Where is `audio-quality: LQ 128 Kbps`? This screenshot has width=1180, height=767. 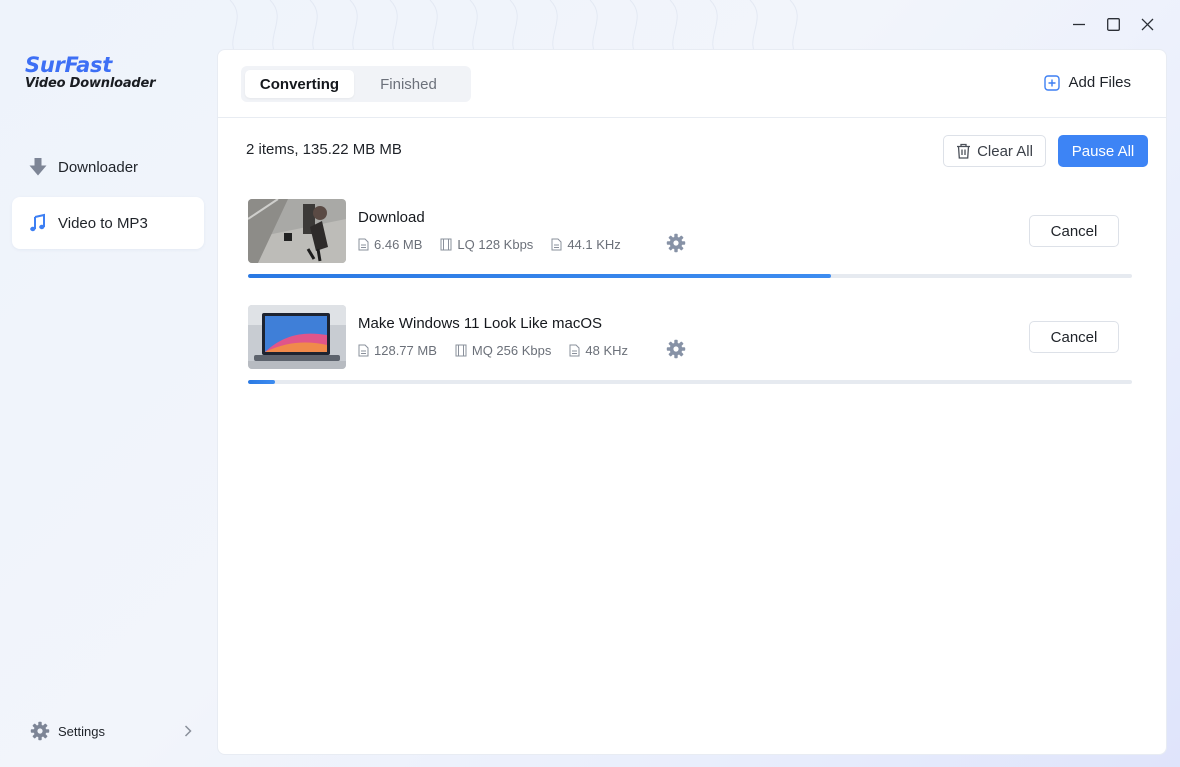 audio-quality: LQ 128 Kbps is located at coordinates (486, 244).